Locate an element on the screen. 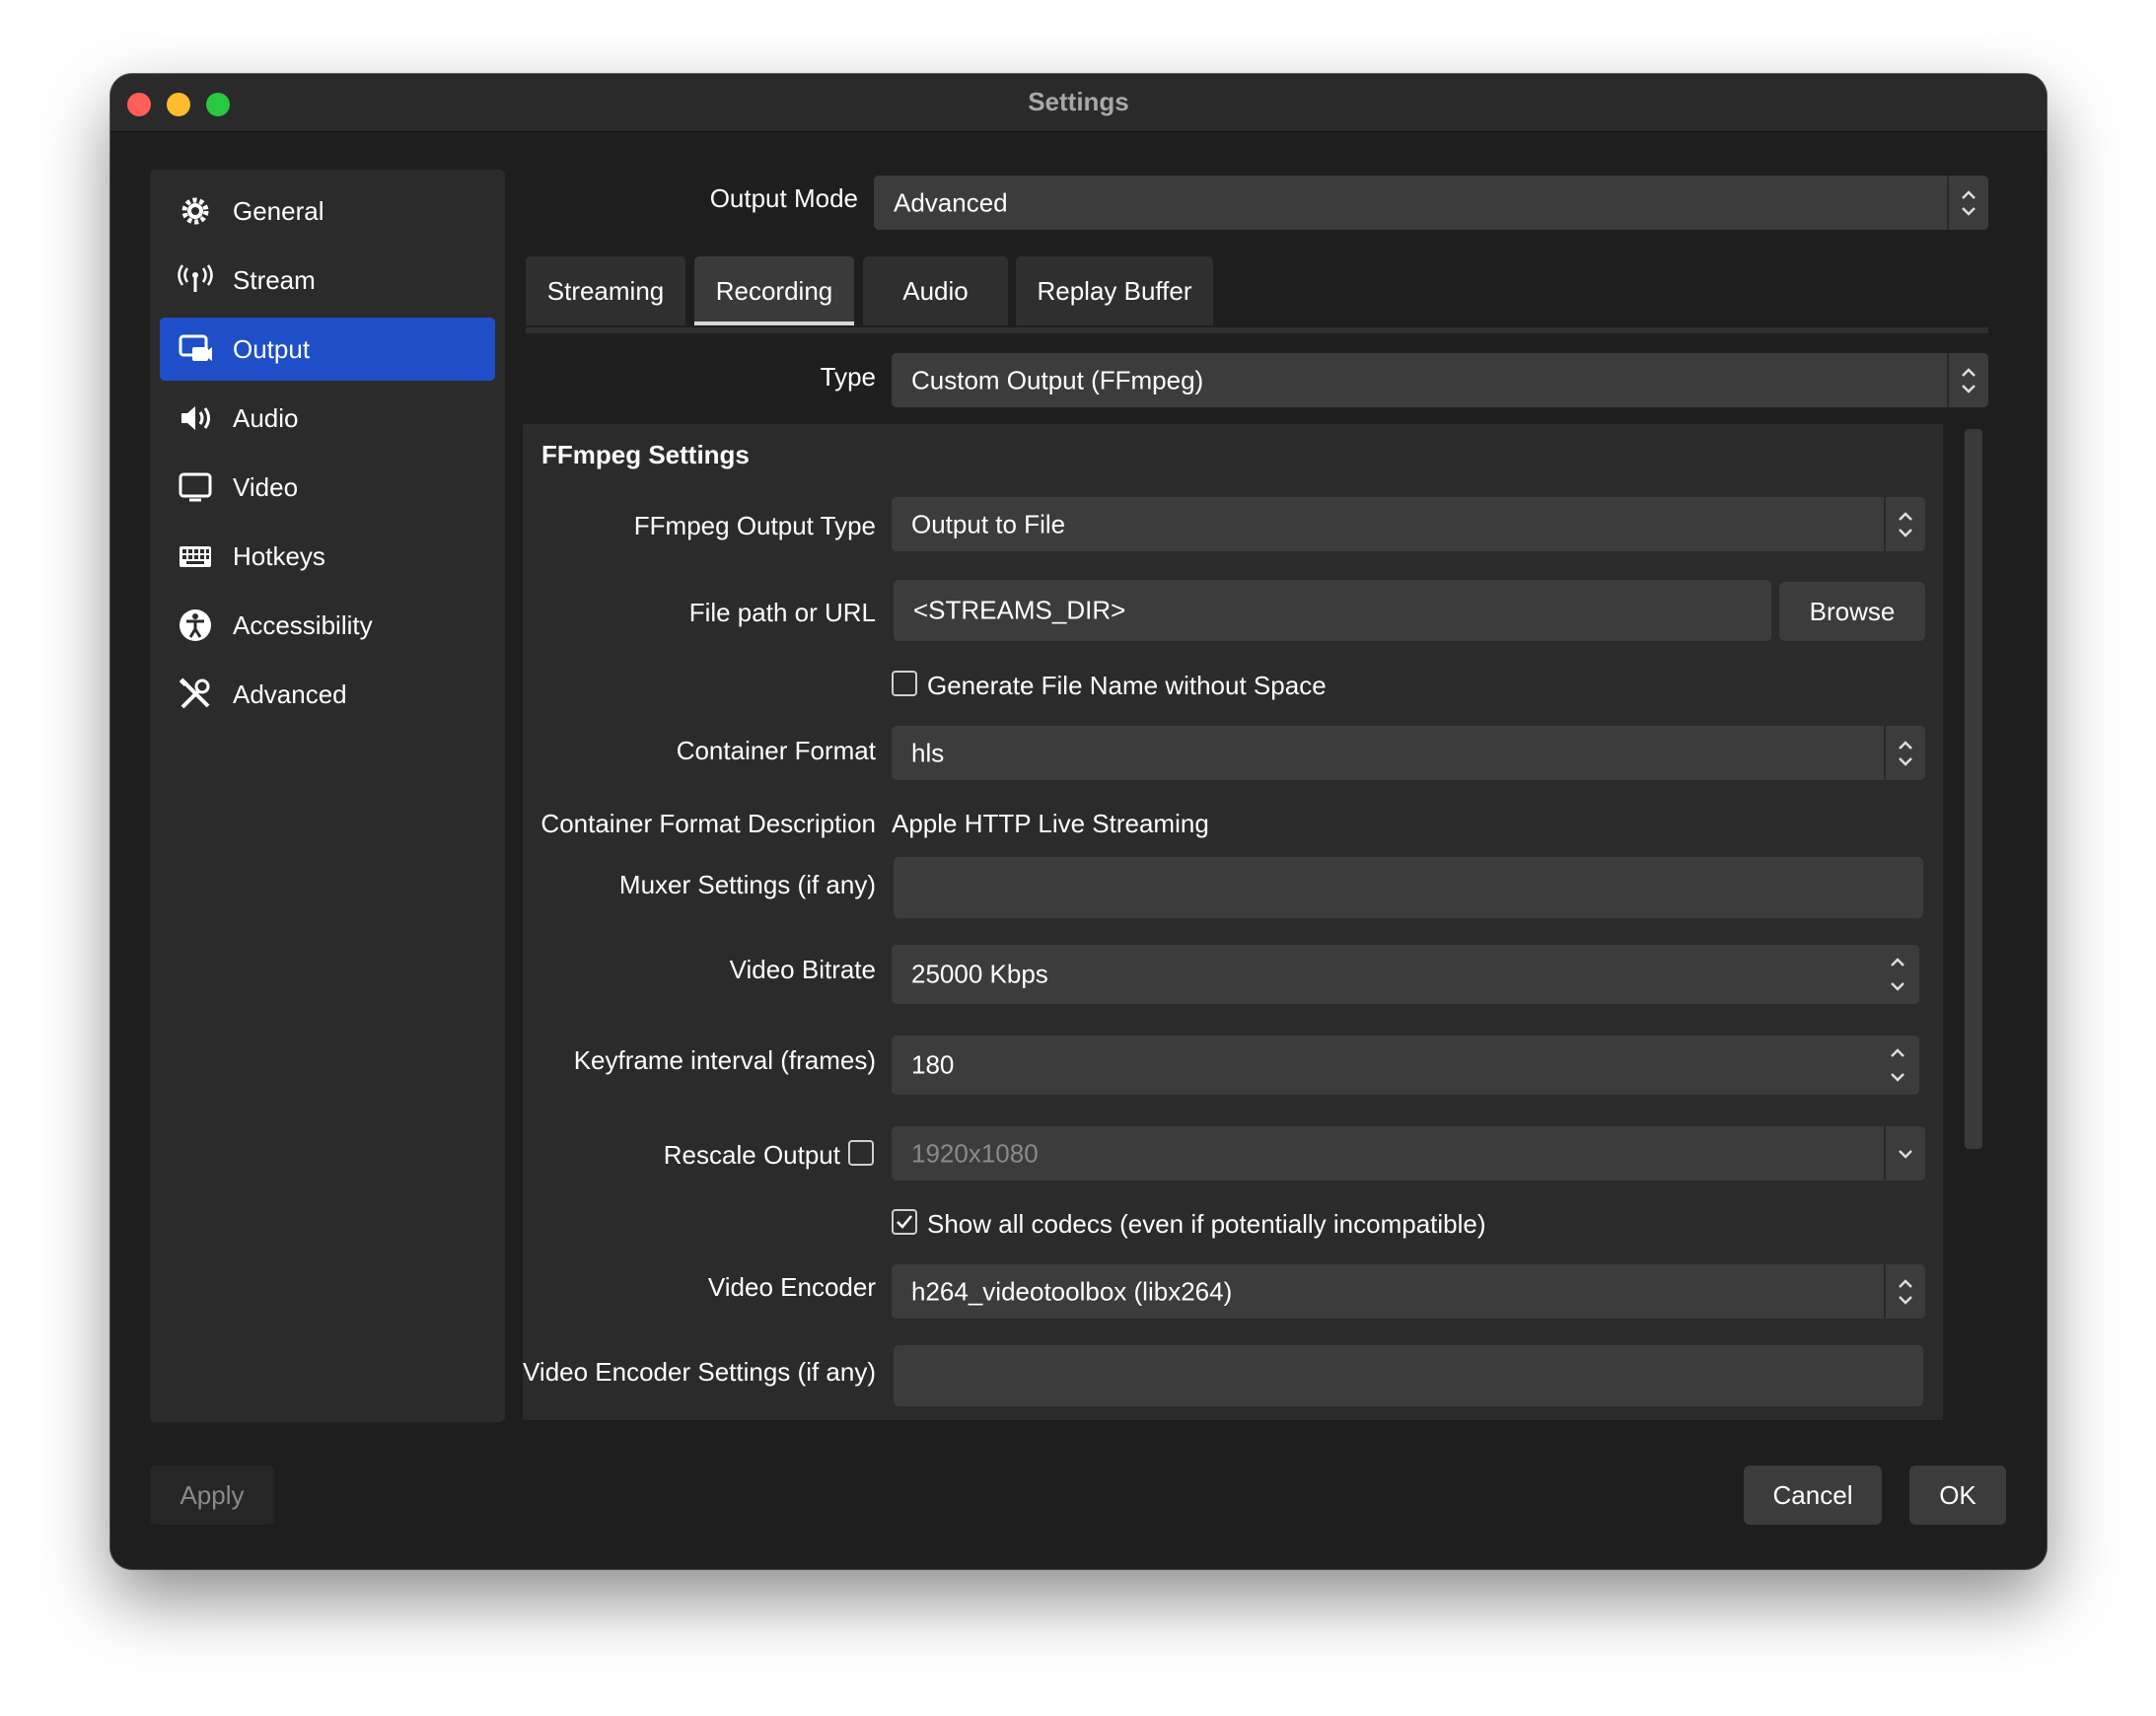 Image resolution: width=2156 pixels, height=1716 pixels. browse-button: Browse is located at coordinates (1852, 611).